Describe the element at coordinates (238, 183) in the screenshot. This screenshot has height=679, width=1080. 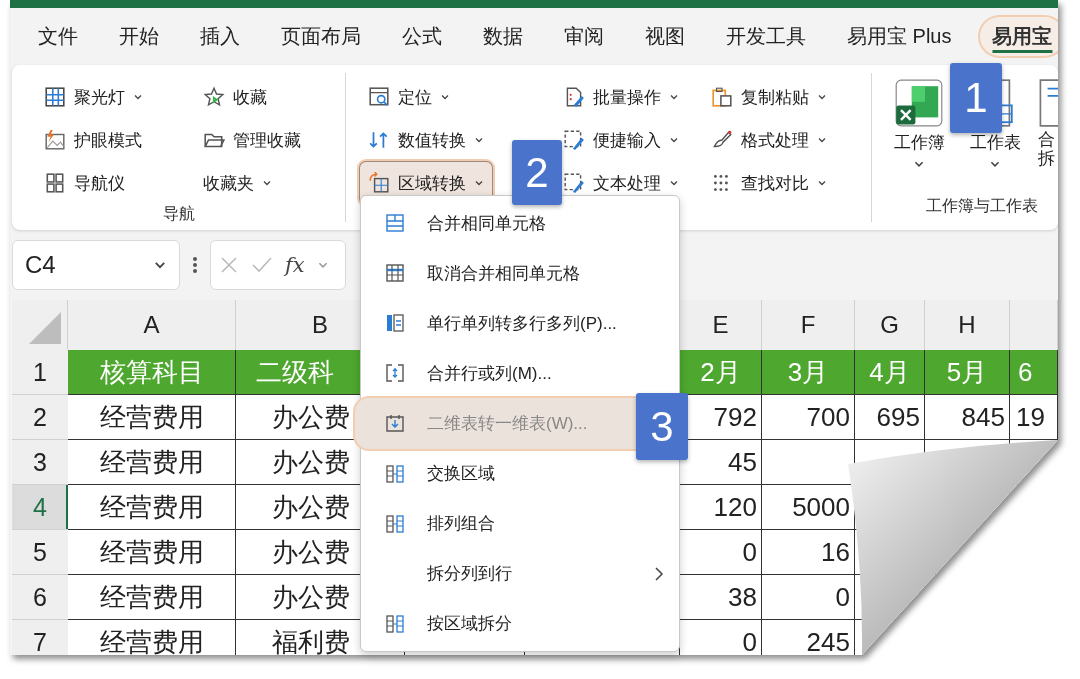
I see `ribbon-button: 收藏夹` at that location.